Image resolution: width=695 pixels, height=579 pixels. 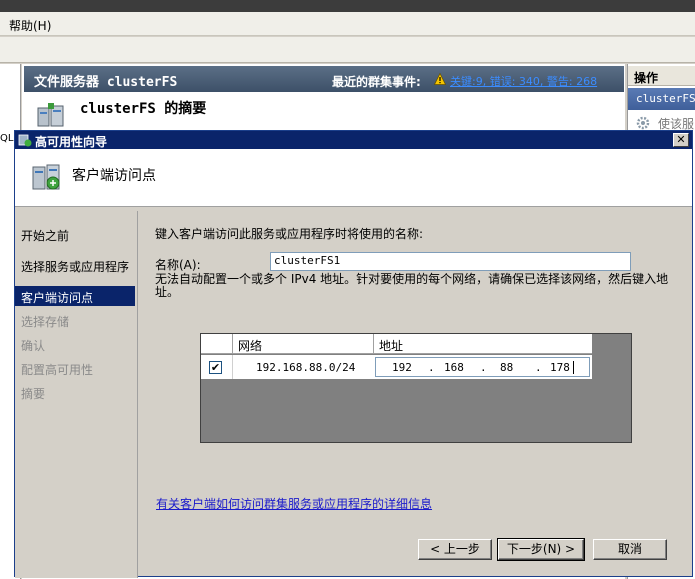 I want to click on ip-octet-4: 178, so click(x=560, y=367).